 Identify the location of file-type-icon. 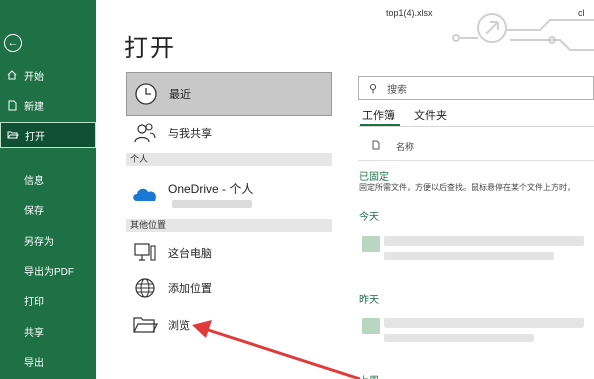
(376, 146).